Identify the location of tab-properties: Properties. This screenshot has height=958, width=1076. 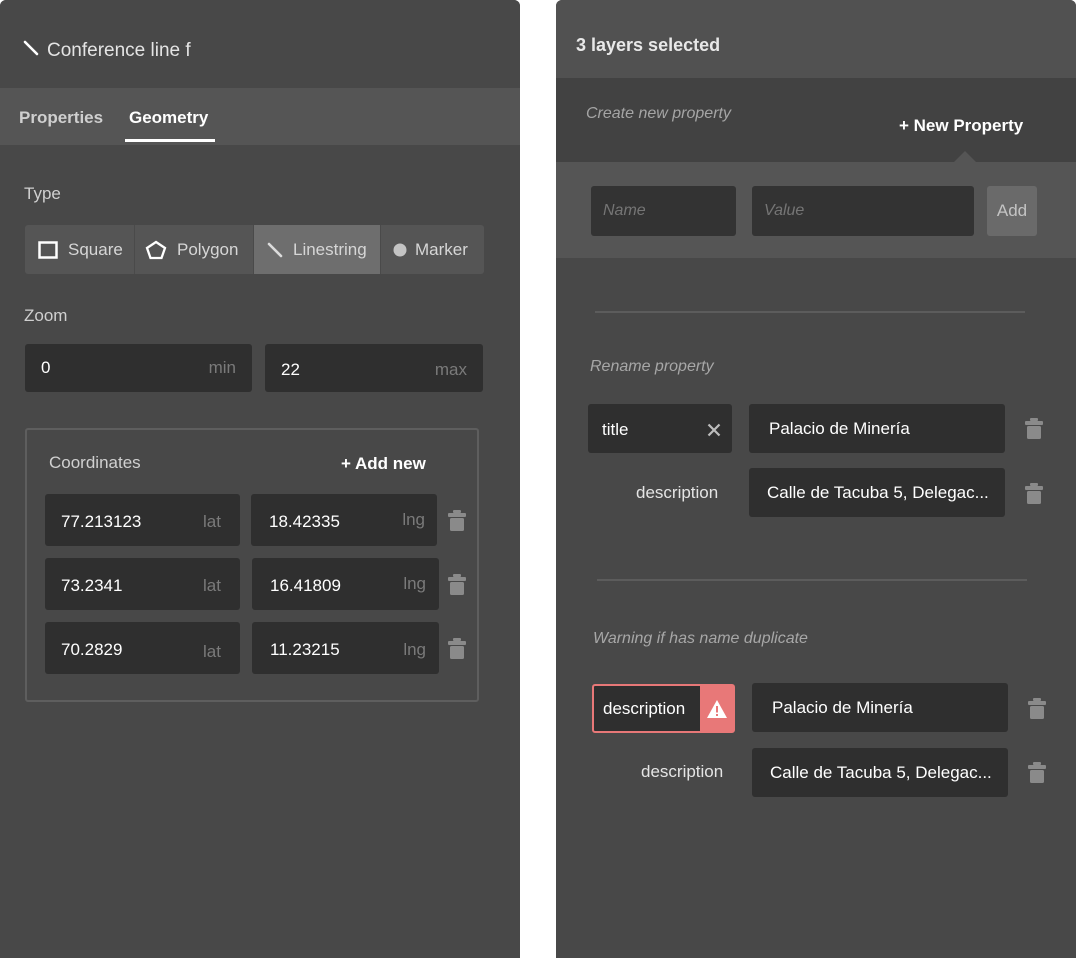
(61, 116).